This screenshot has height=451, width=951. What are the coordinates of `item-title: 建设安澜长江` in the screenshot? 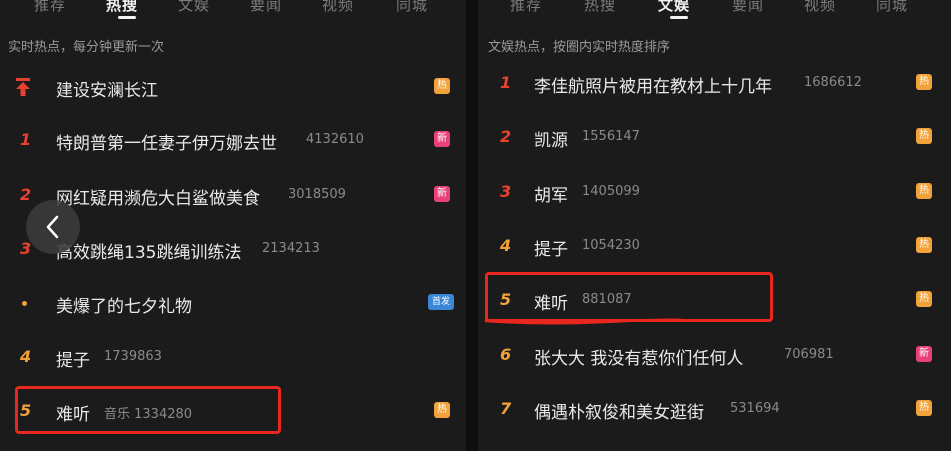 It's located at (107, 91).